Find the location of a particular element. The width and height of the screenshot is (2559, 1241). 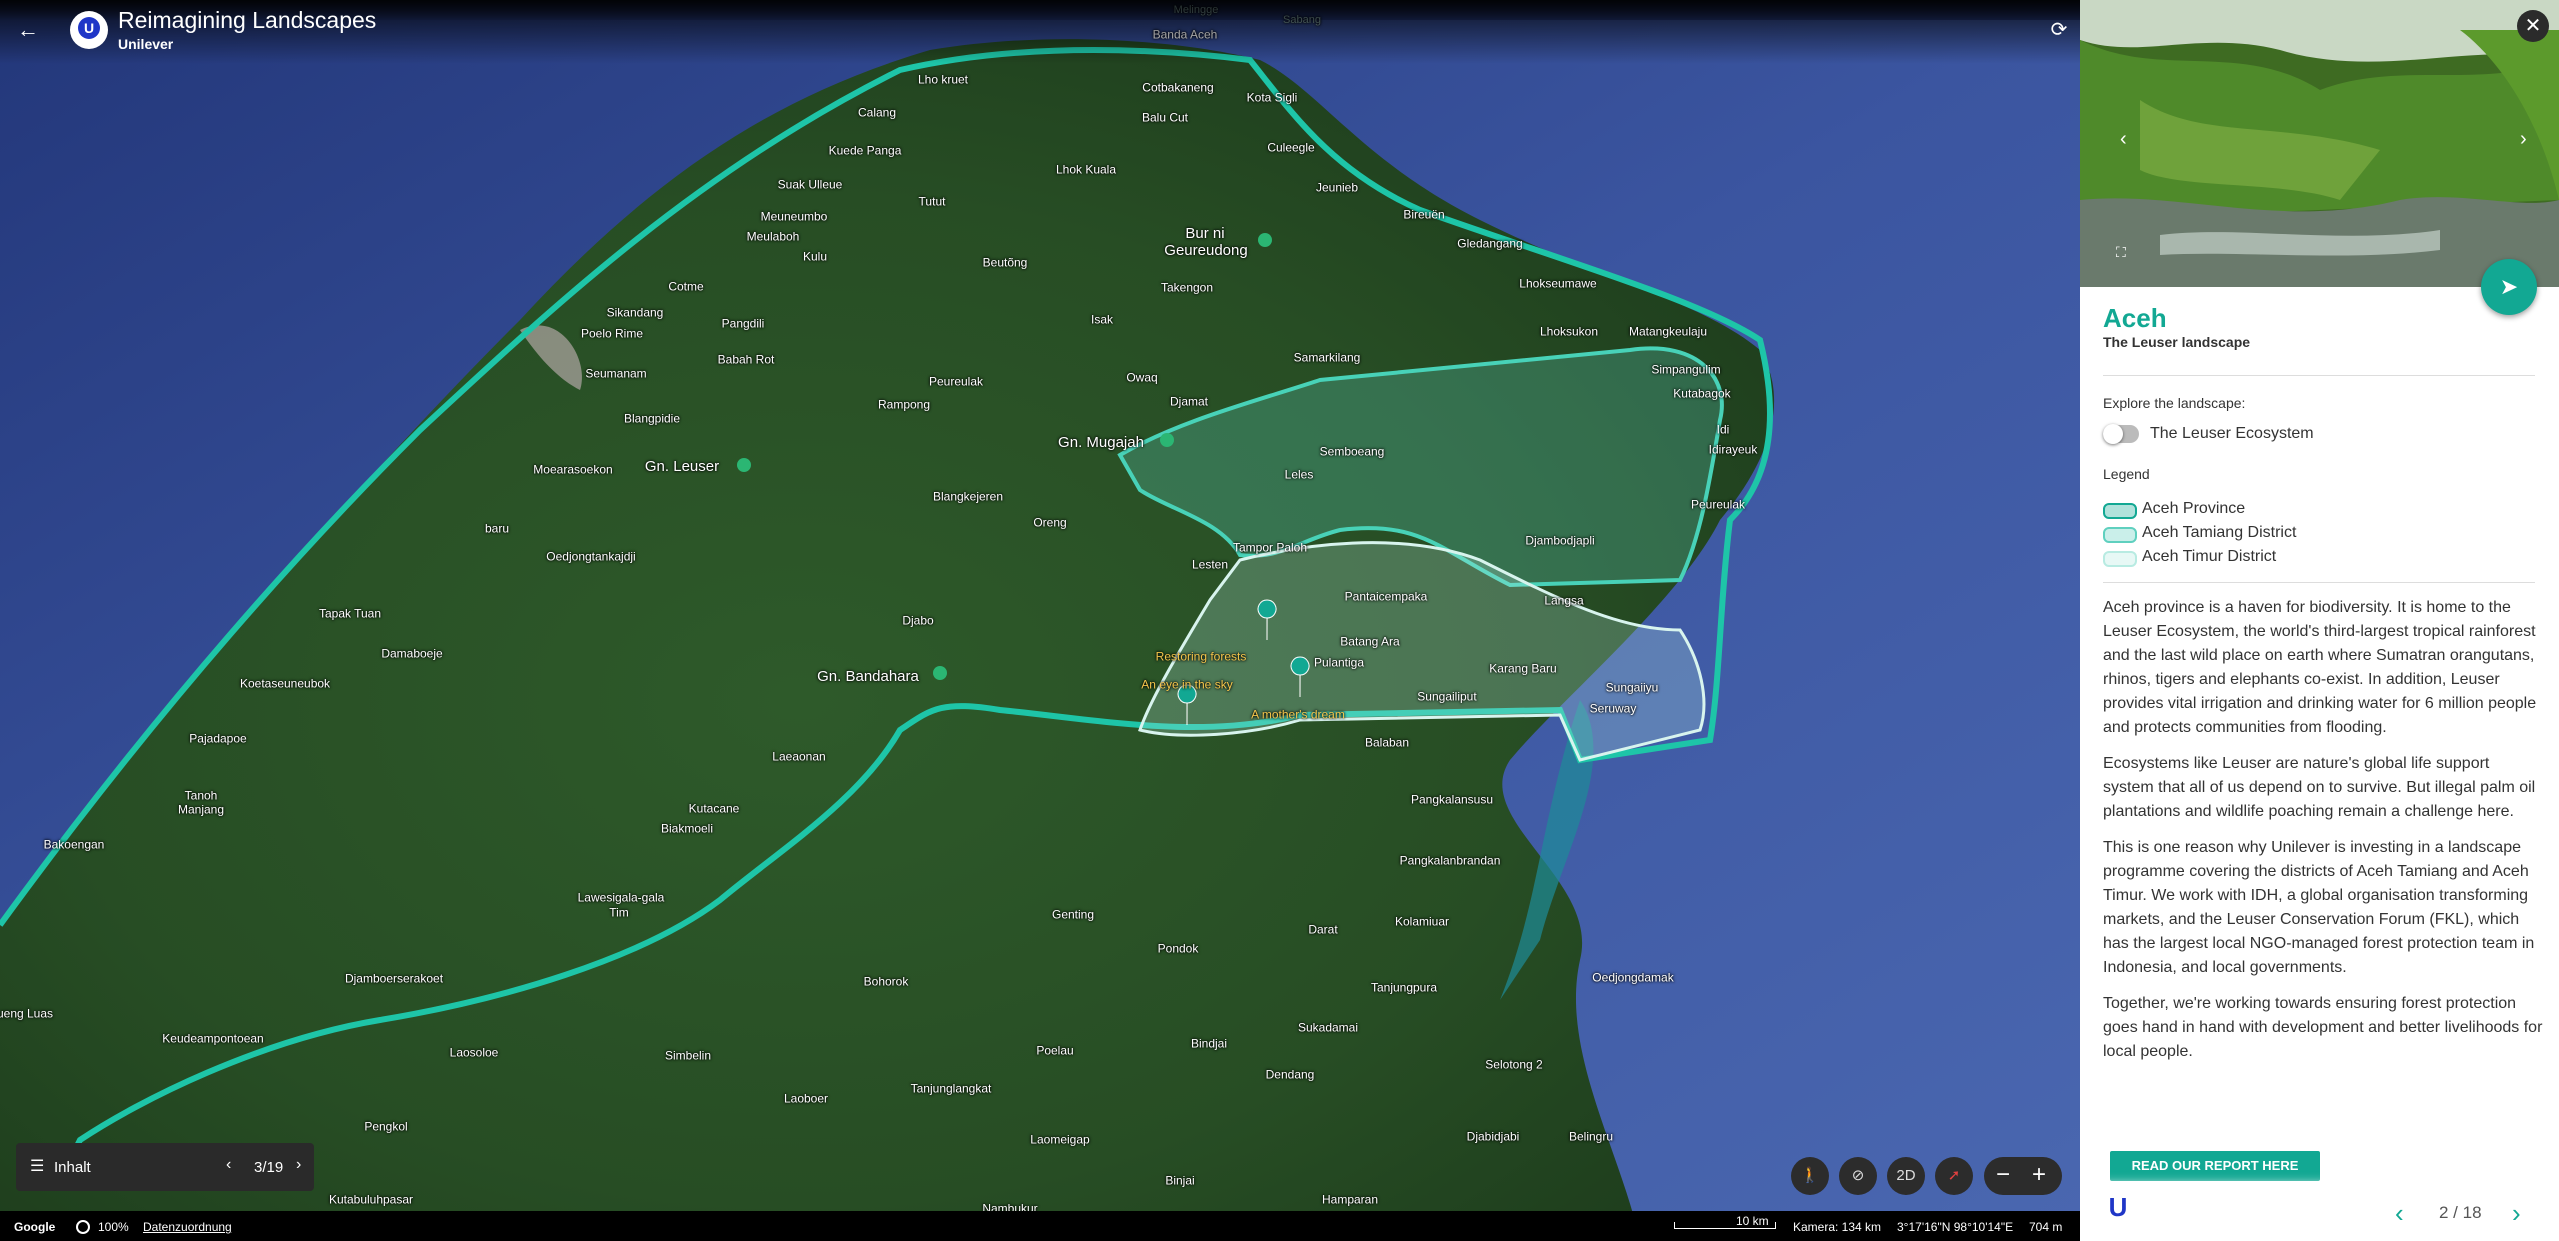

story-label: An eye in the sky is located at coordinates (1186, 684).